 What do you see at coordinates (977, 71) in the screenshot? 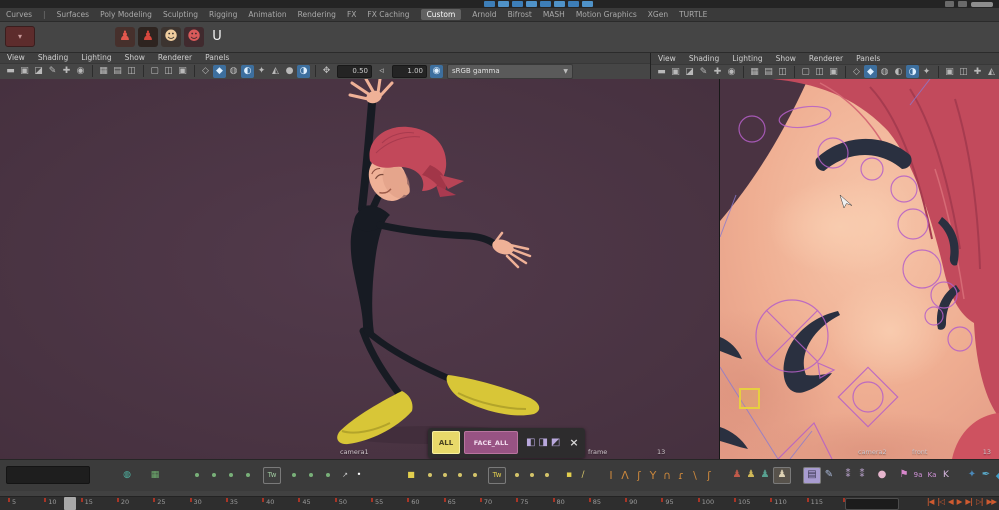
I see `joints-icon: ✚` at bounding box center [977, 71].